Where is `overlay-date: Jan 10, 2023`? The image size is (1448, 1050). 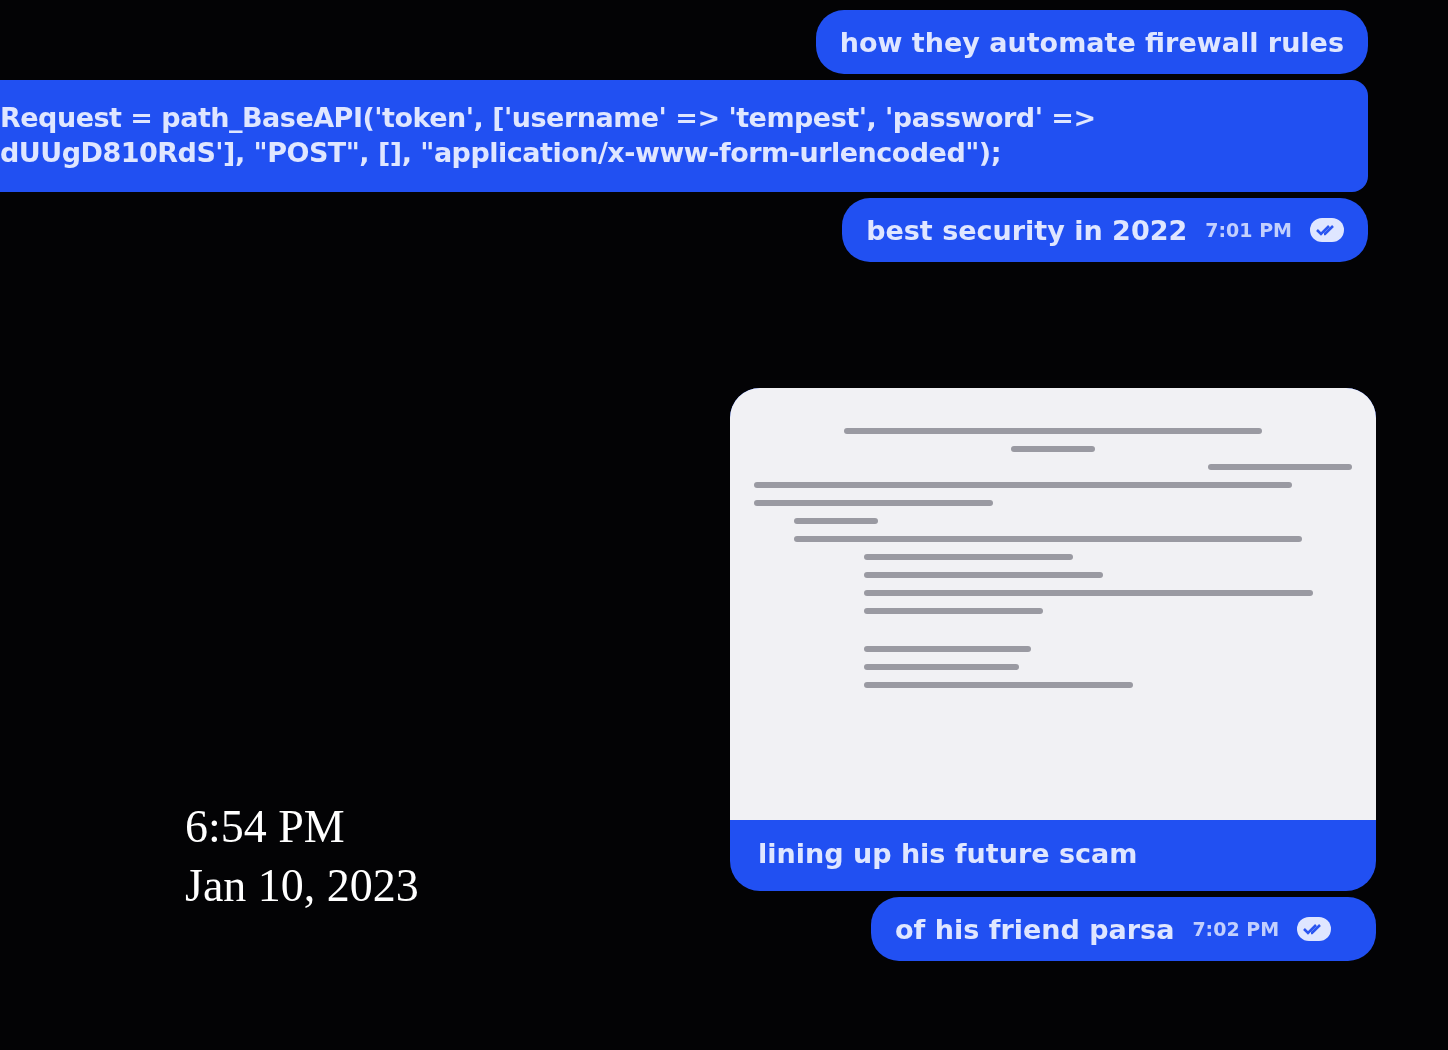 overlay-date: Jan 10, 2023 is located at coordinates (302, 885).